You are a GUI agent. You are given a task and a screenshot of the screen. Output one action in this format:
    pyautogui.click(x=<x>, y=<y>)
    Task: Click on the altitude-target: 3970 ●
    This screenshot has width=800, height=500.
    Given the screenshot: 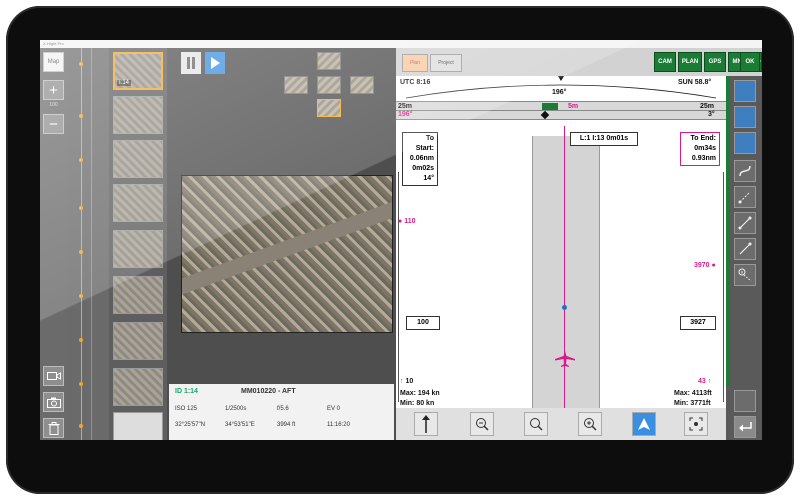 What is the action you would take?
    pyautogui.click(x=705, y=265)
    